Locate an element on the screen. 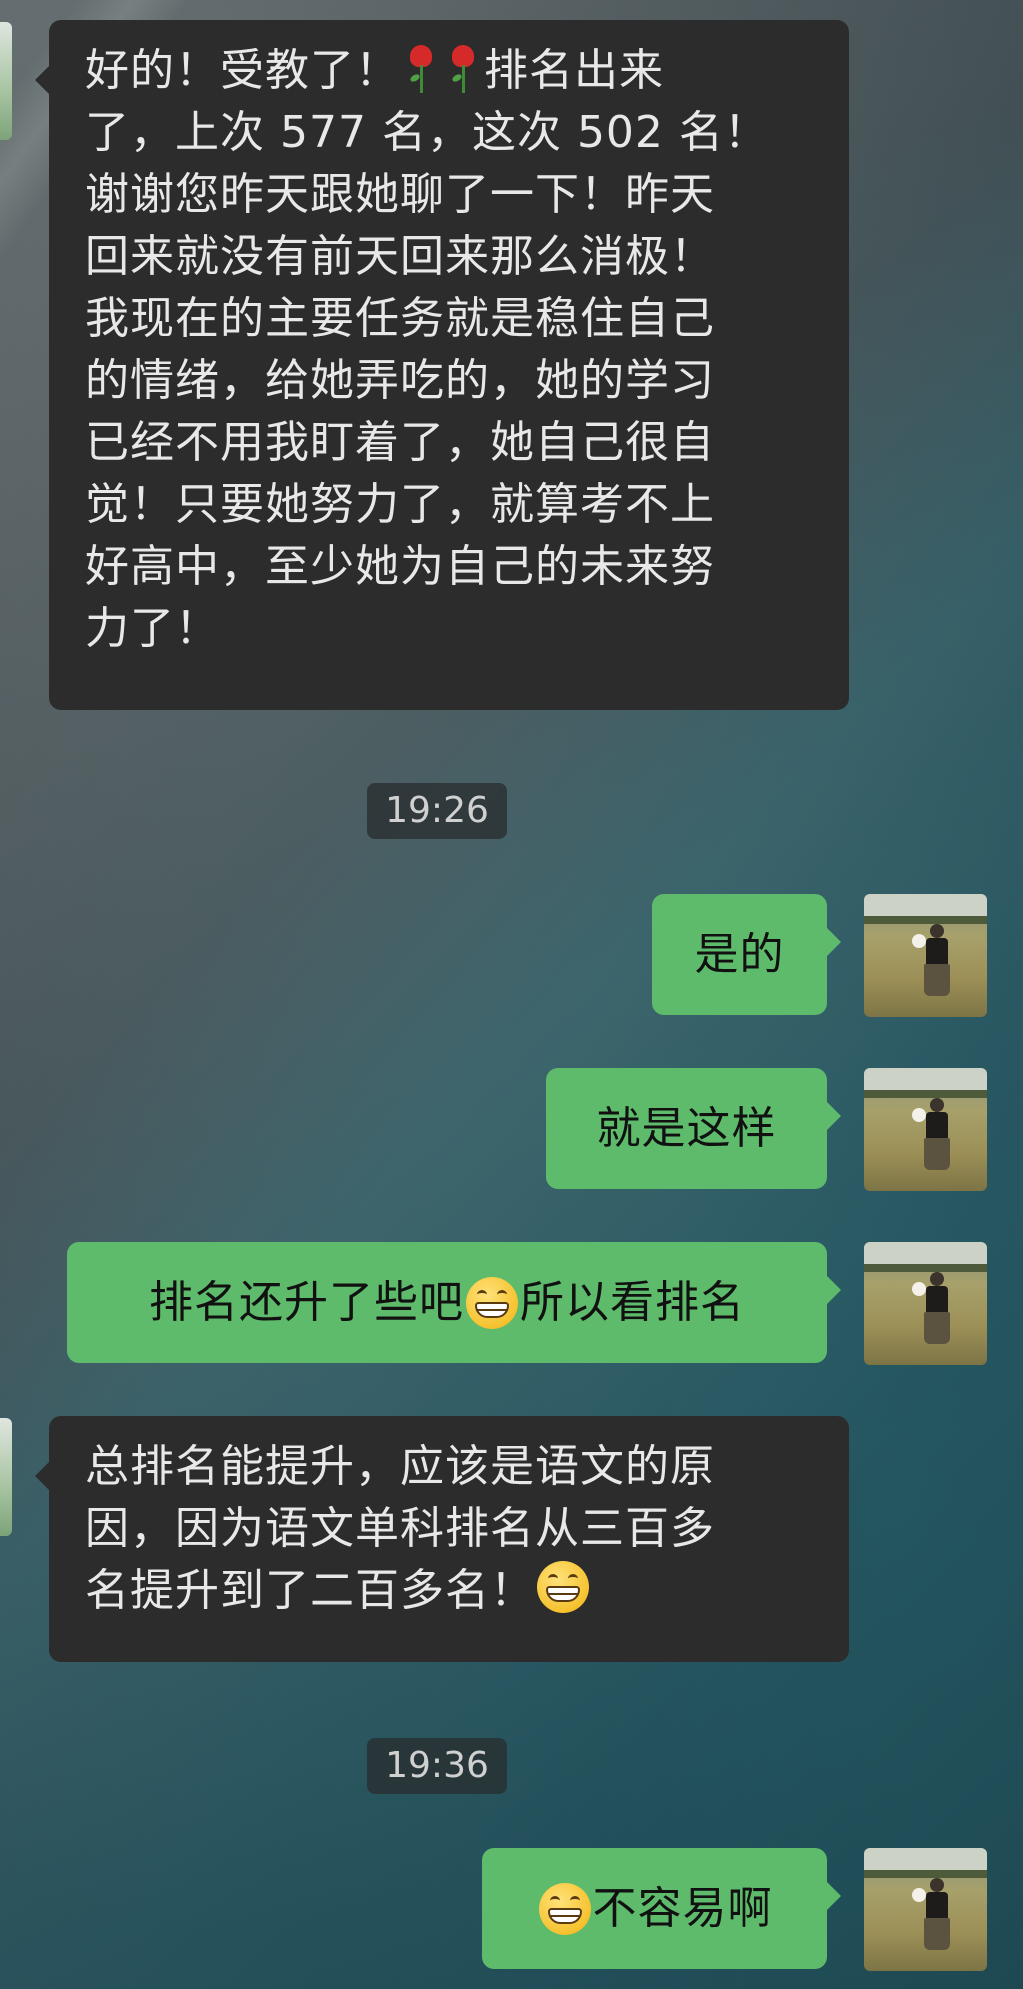 The width and height of the screenshot is (1023, 1989). message-text: 的情绪，给她弄吃的，她的学习 is located at coordinates (400, 380).